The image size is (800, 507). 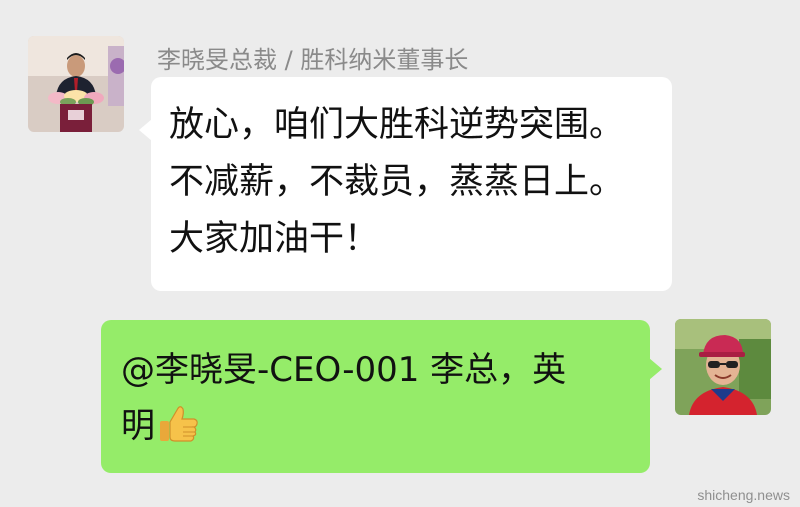 I want to click on my-avatar, so click(x=723, y=367).